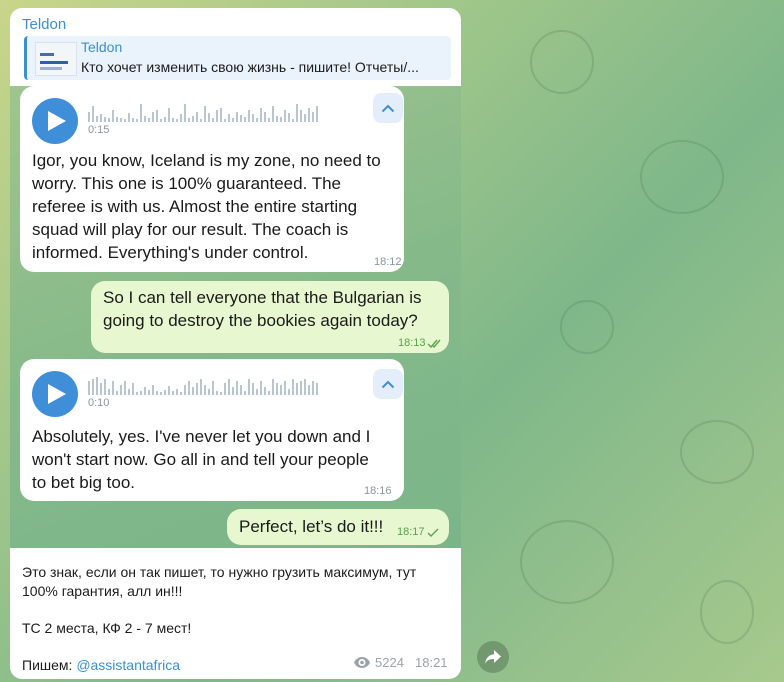 This screenshot has height=682, width=784. What do you see at coordinates (44, 24) in the screenshot?
I see `channel-name: Teldon` at bounding box center [44, 24].